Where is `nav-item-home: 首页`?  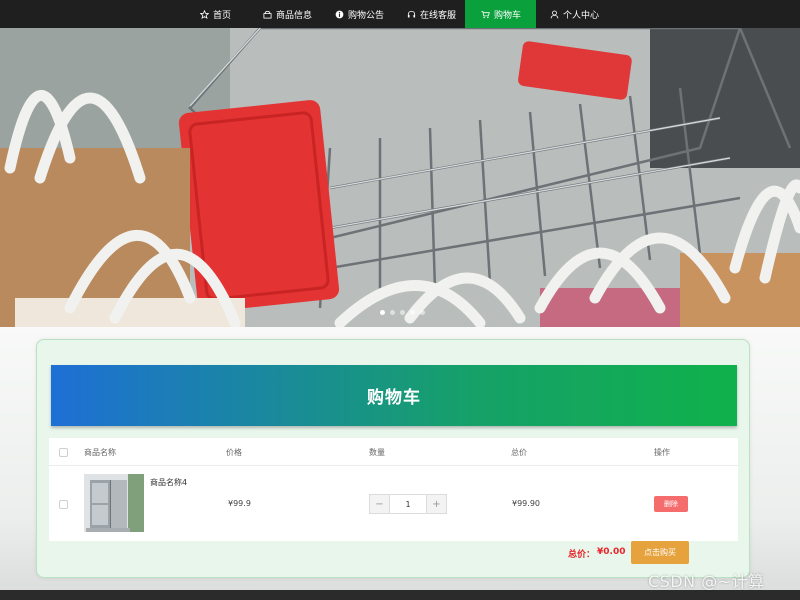 nav-item-home: 首页 is located at coordinates (215, 14).